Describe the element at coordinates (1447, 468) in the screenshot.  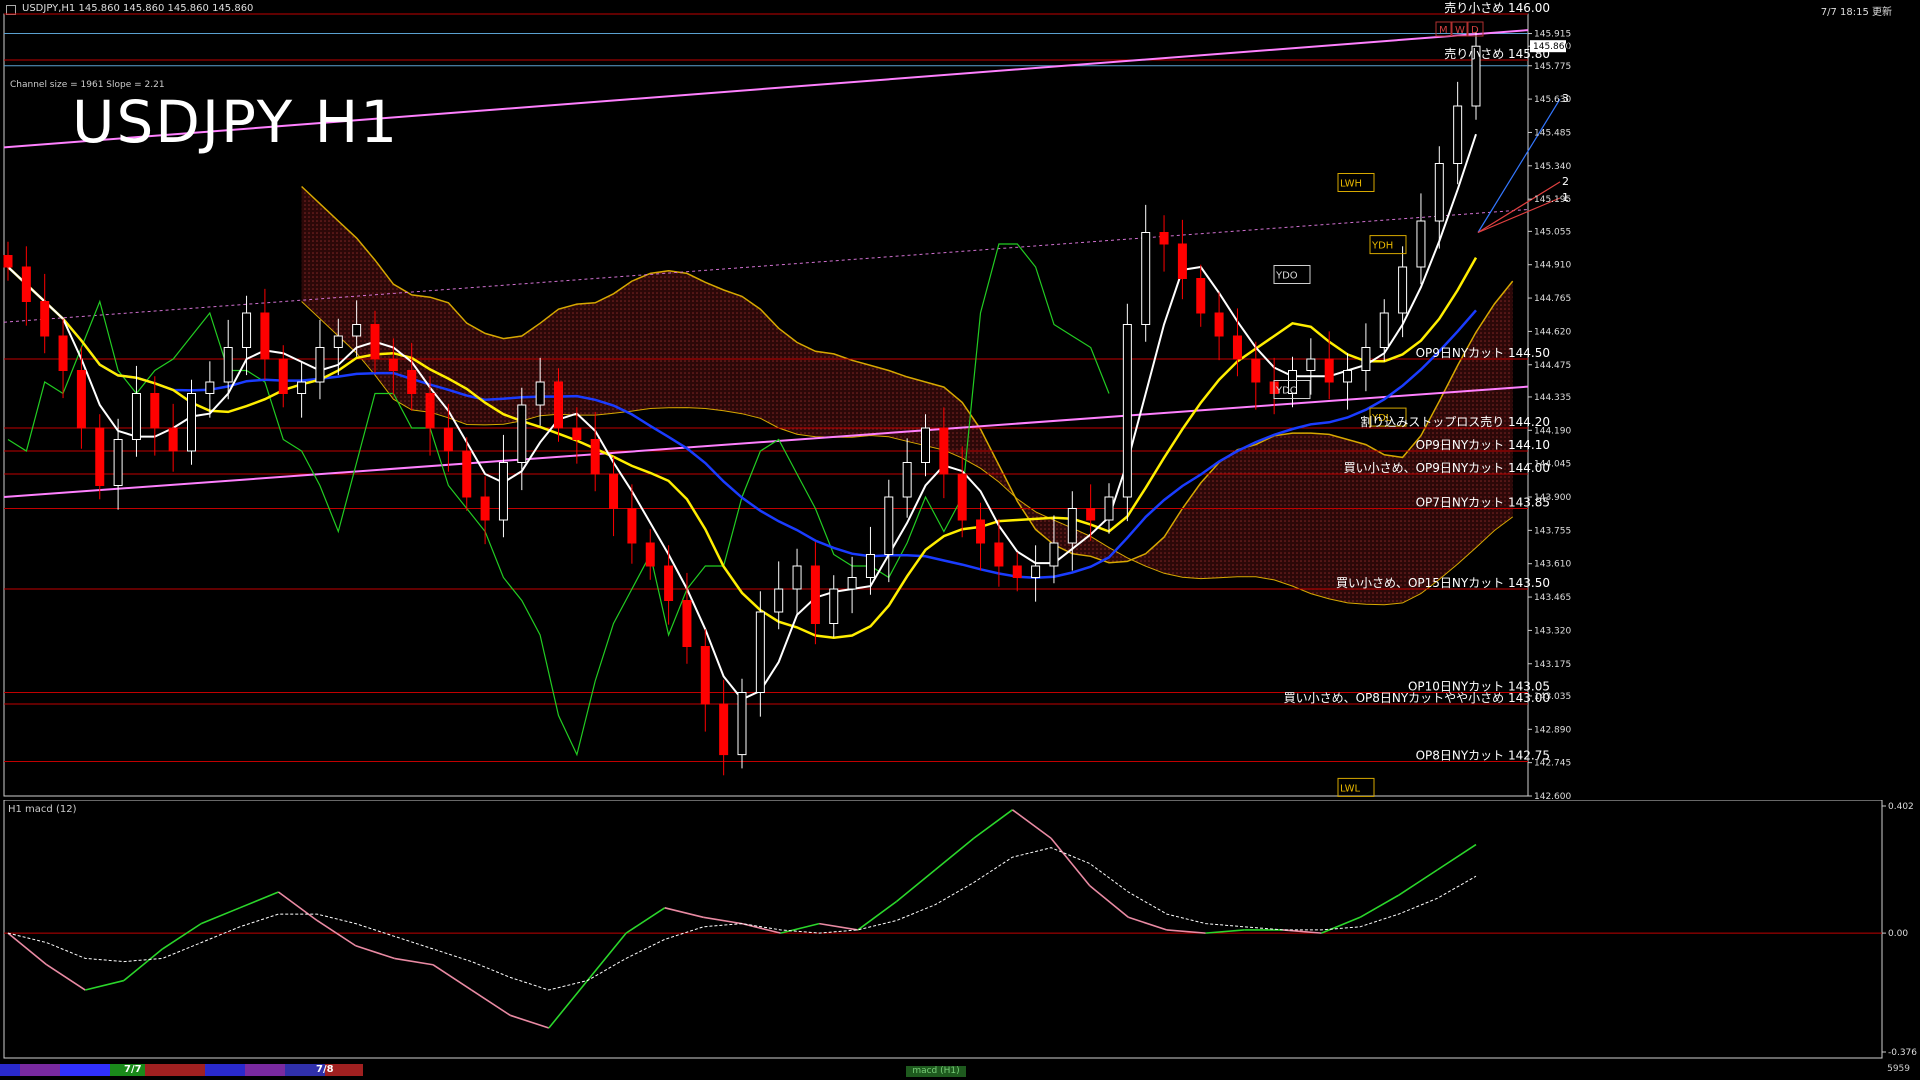
I see `level-label-5: 買い小さめ、OP9日NYカット 144.00` at that location.